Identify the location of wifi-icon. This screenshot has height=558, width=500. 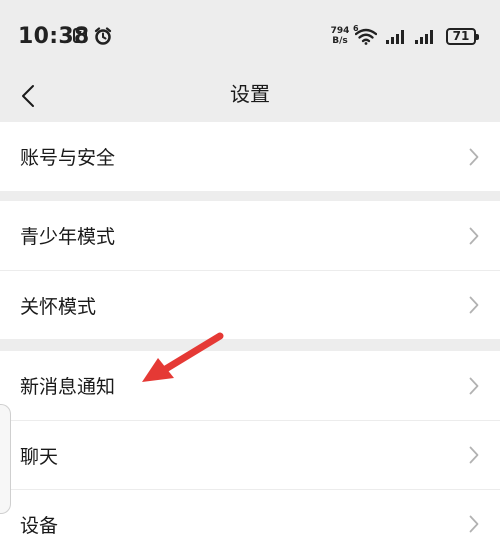
(366, 36).